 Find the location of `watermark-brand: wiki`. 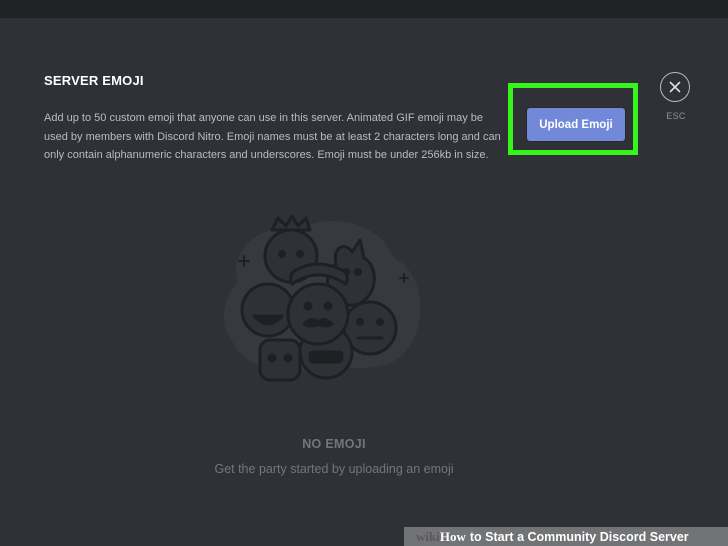

watermark-brand: wiki is located at coordinates (428, 536).